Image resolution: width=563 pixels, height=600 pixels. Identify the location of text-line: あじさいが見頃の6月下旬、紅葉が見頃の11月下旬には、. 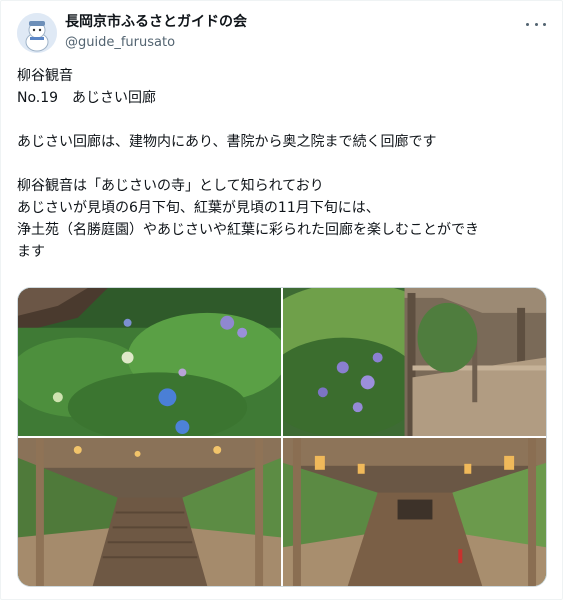
(198, 208).